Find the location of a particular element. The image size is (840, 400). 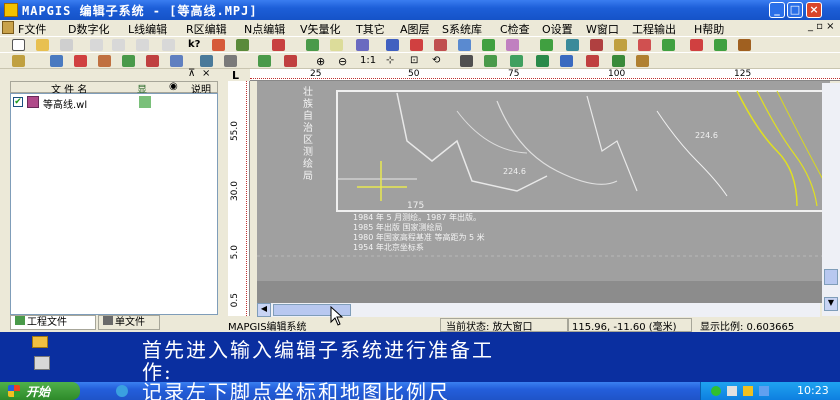

reshape-icon is located at coordinates (152, 61).